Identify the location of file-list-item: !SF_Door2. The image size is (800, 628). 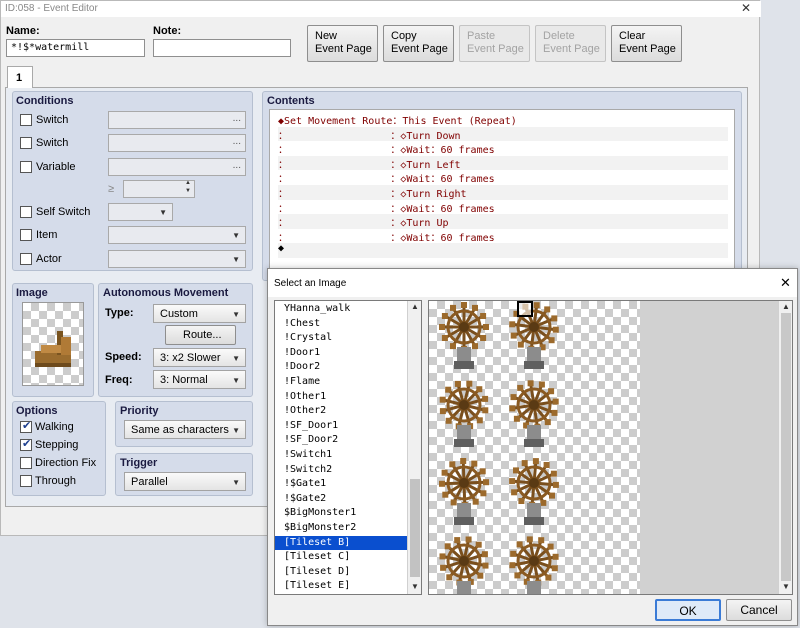
(341, 440).